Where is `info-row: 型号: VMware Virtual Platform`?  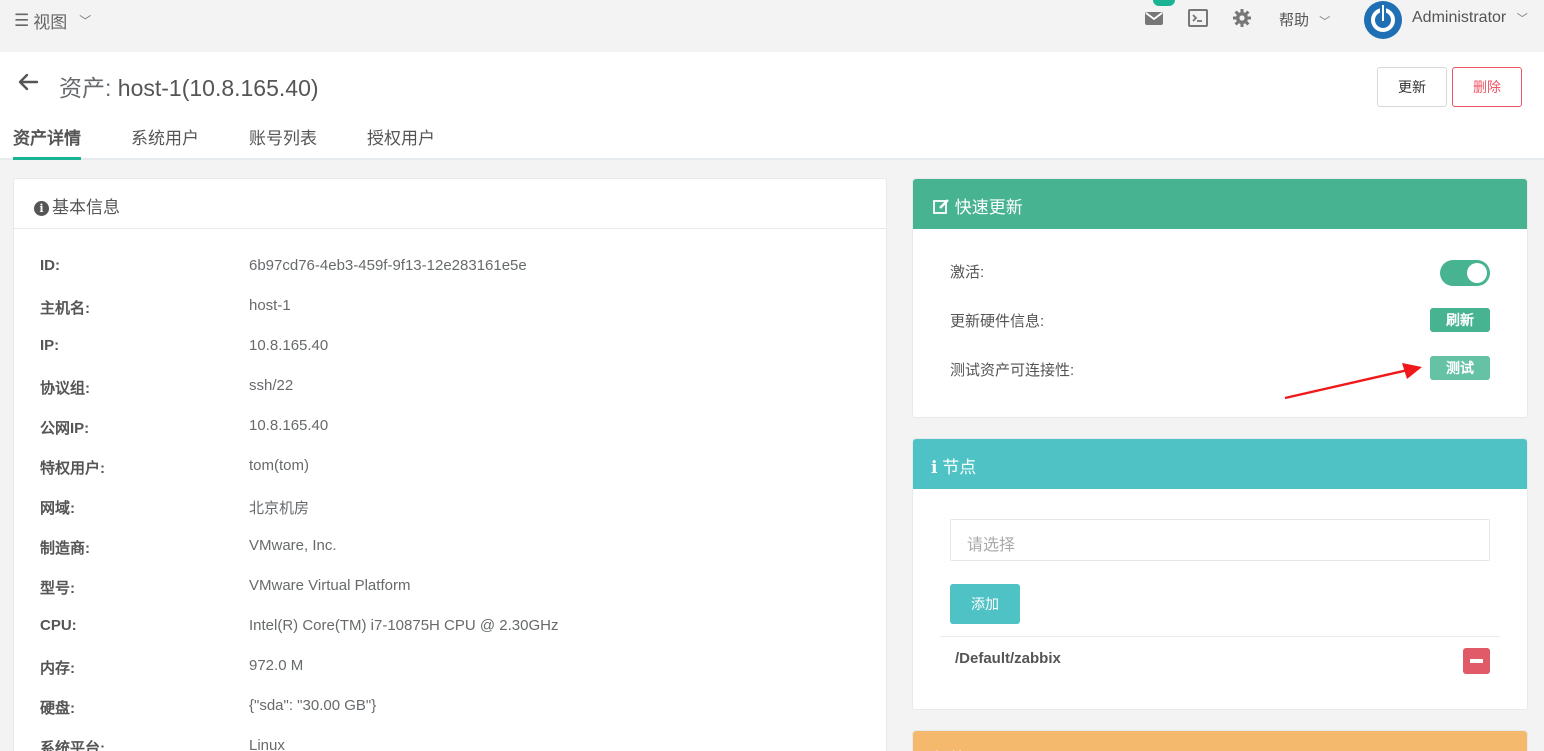 info-row: 型号: VMware Virtual Platform is located at coordinates (299, 597).